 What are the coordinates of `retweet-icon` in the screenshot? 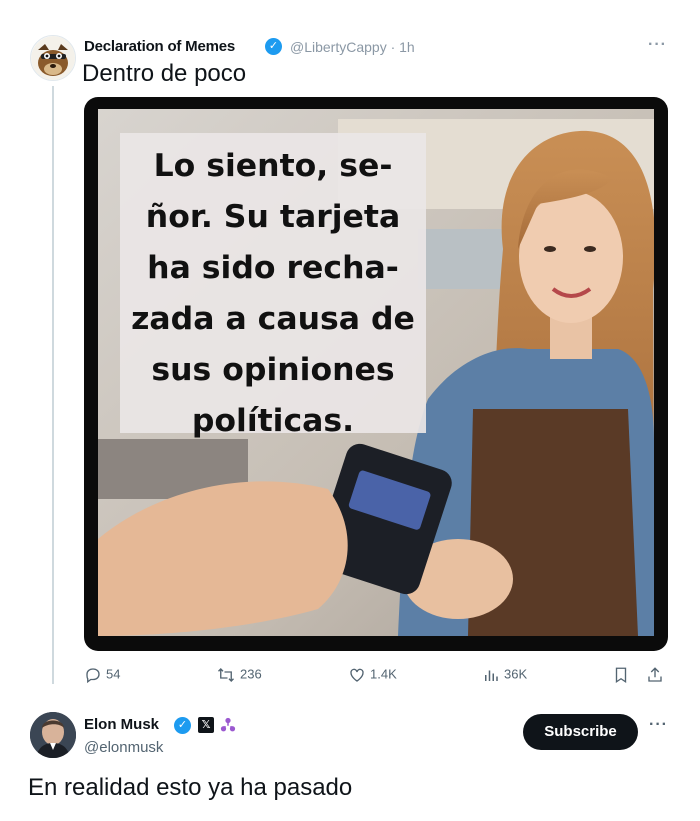 It's located at (226, 675).